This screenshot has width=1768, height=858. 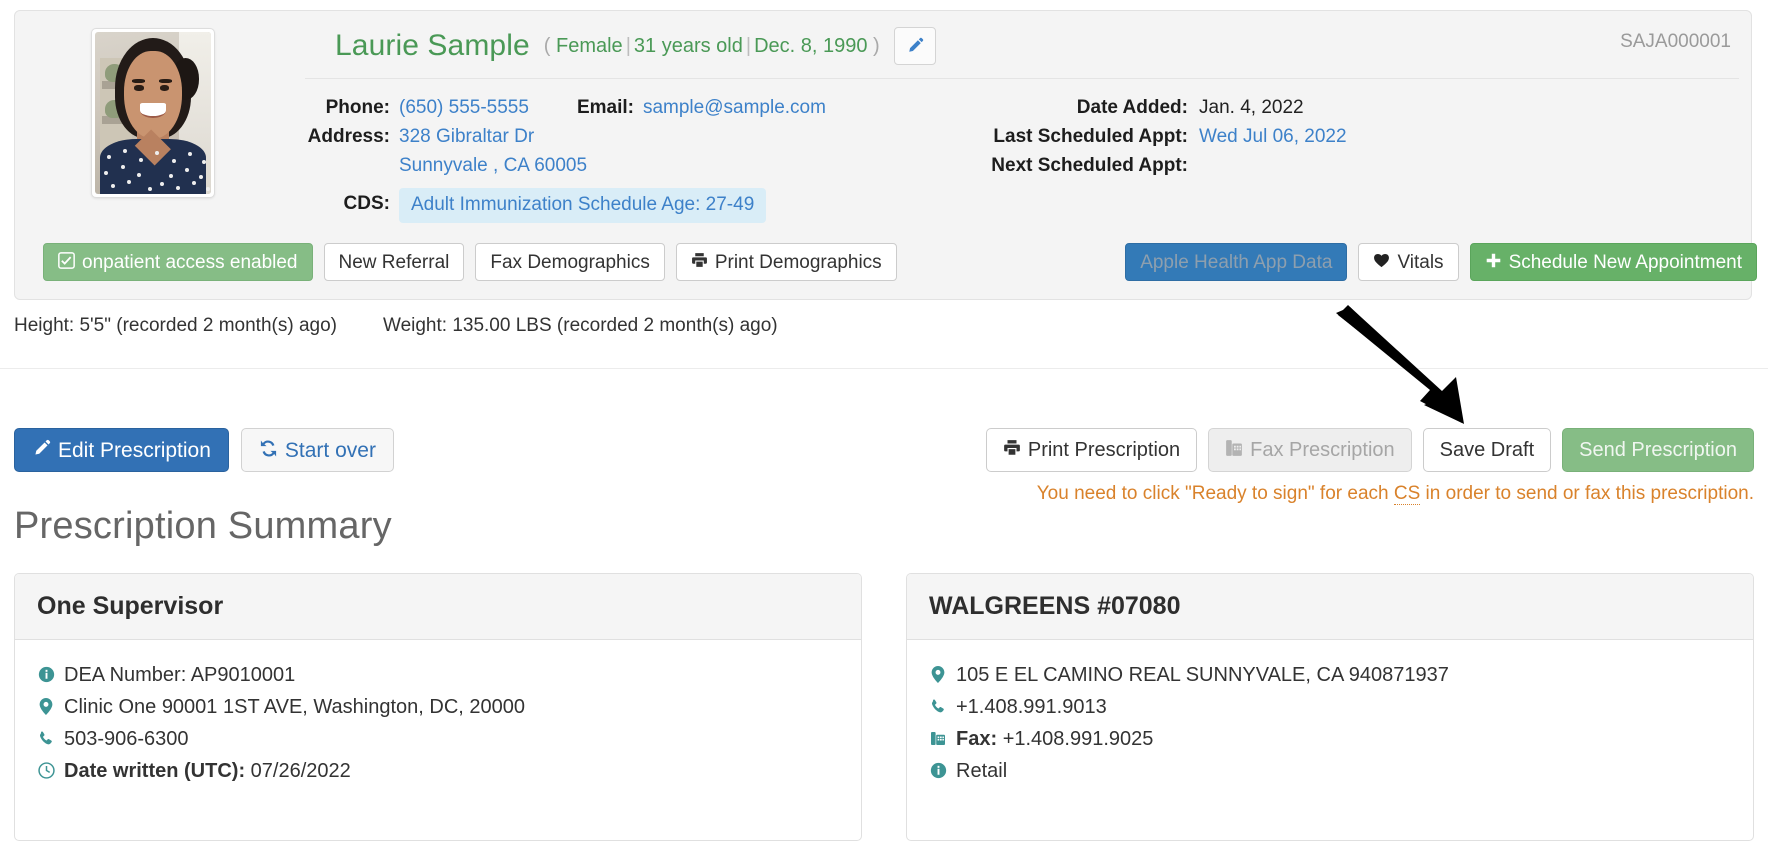 I want to click on save-draft-button: Save Draft, so click(x=1487, y=450).